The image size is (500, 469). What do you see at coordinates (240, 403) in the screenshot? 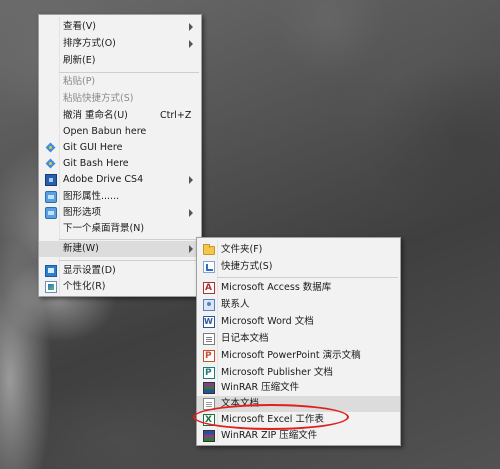
I see `menu-item-label: 文本文档` at bounding box center [240, 403].